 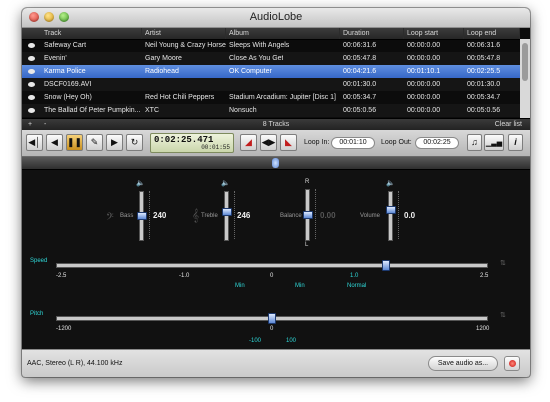 What do you see at coordinates (184, 33) in the screenshot?
I see `column-header-artist: Artist` at bounding box center [184, 33].